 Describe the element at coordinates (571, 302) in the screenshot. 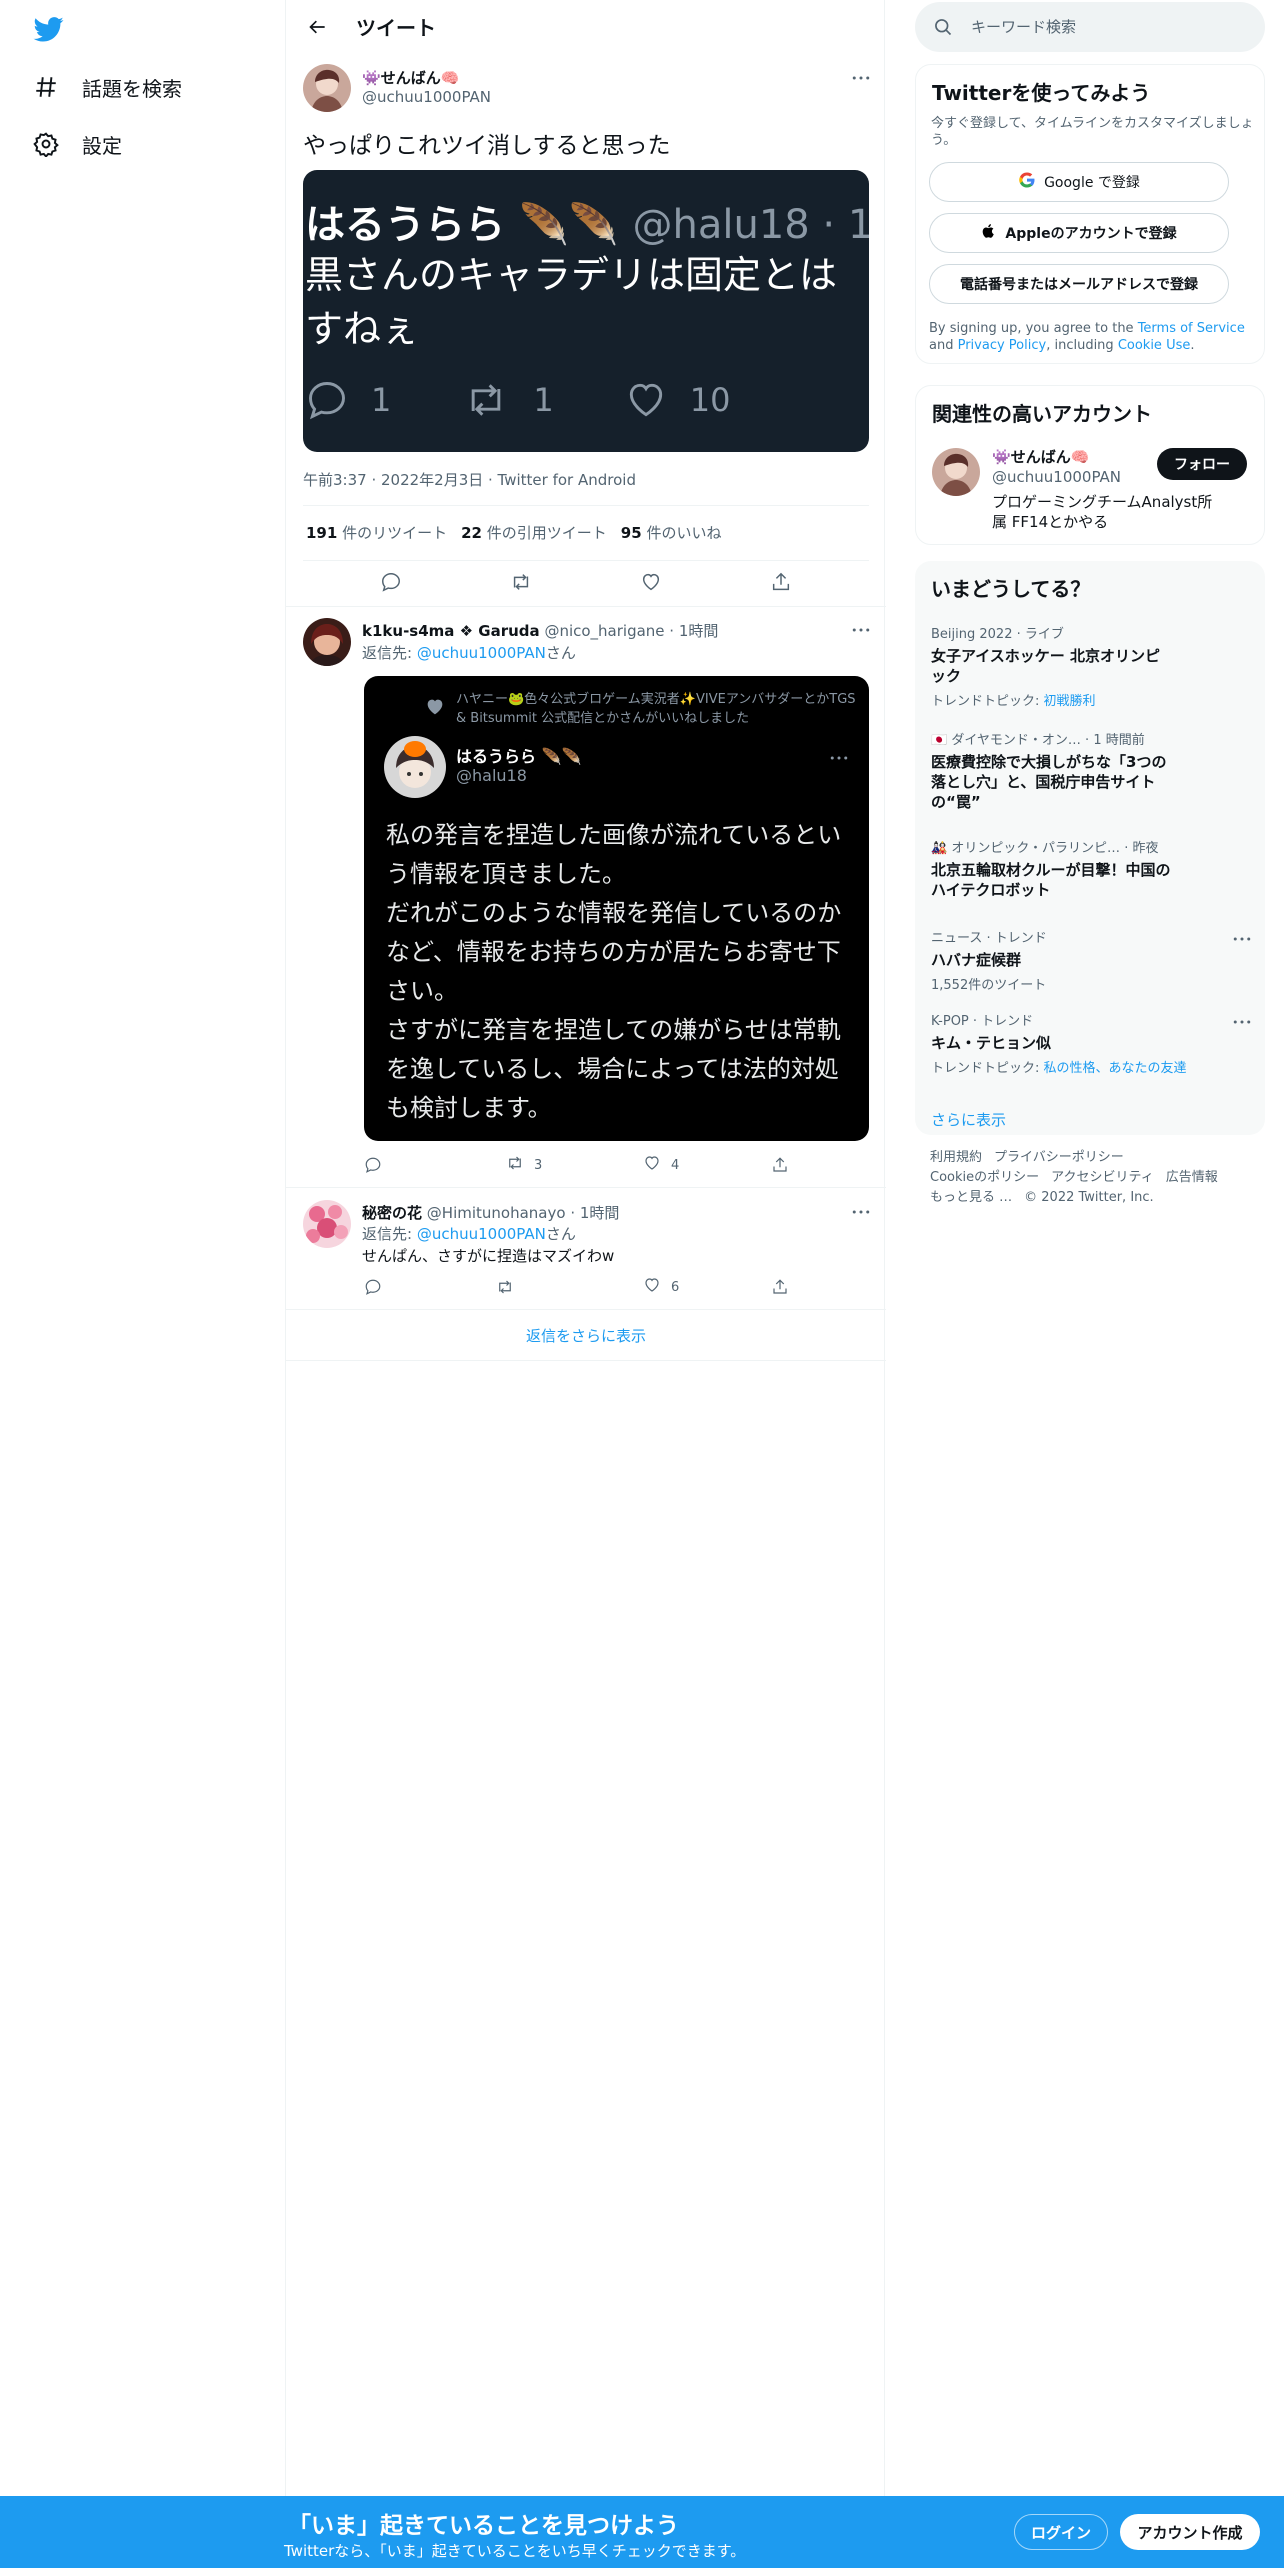

I see `image-body-text: 黒さんのキャラデリは固定とはすねぇ` at that location.